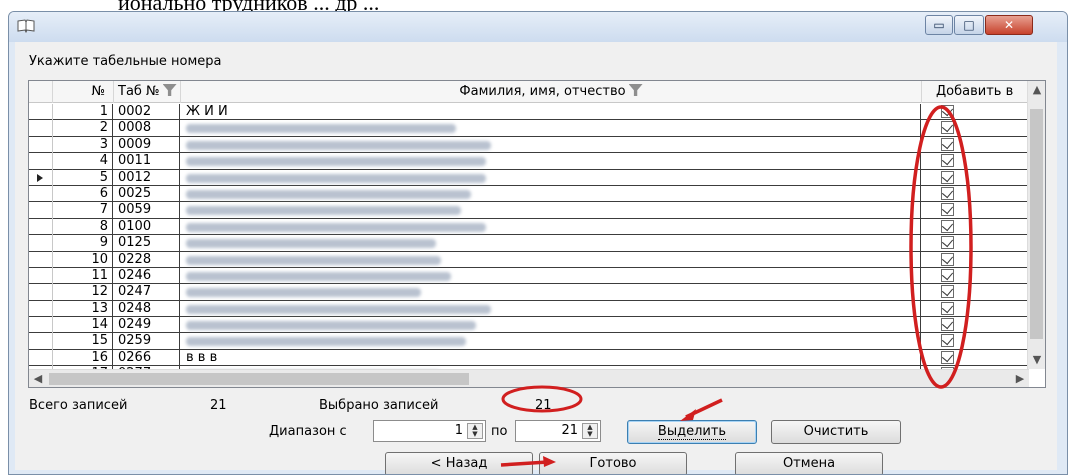 The width and height of the screenshot is (1068, 475). I want to click on select-button: Выделить, so click(692, 432).